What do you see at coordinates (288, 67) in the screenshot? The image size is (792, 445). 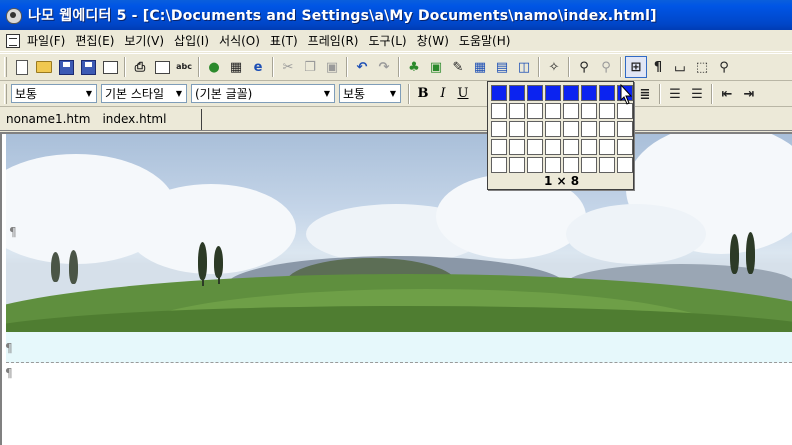 I see `cut-button: ✂` at bounding box center [288, 67].